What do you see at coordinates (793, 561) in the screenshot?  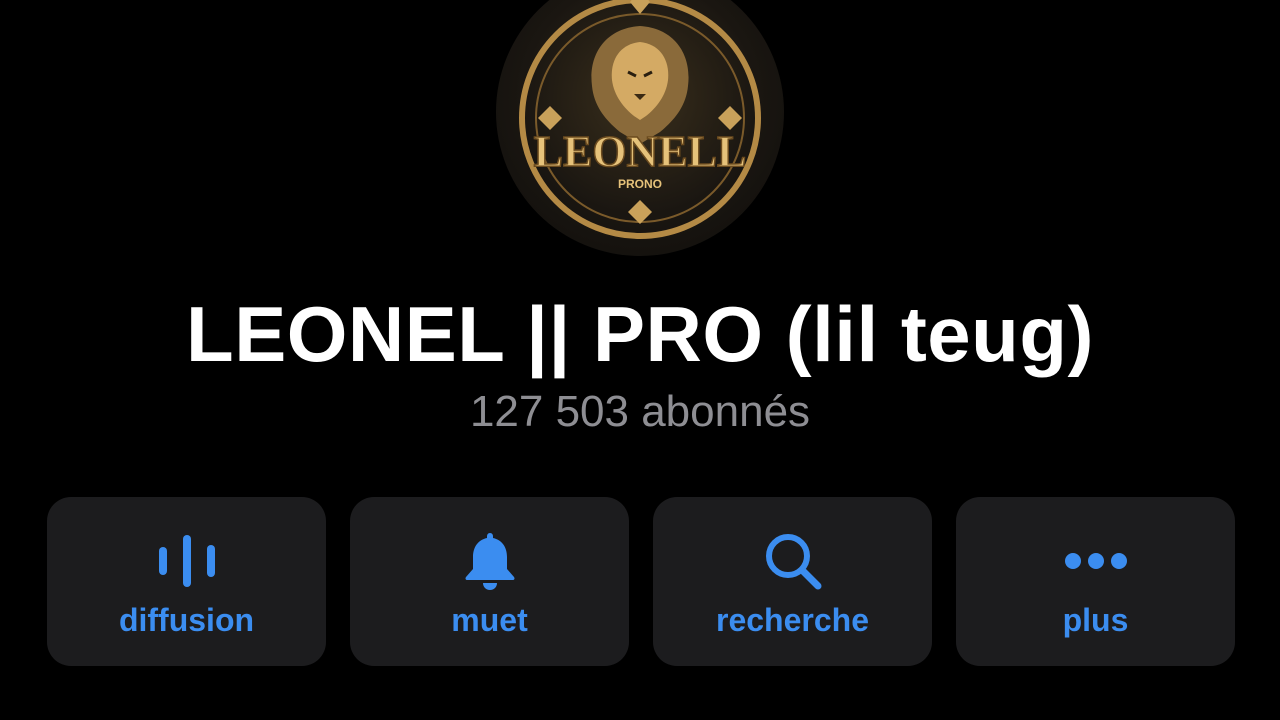 I see `search-icon` at bounding box center [793, 561].